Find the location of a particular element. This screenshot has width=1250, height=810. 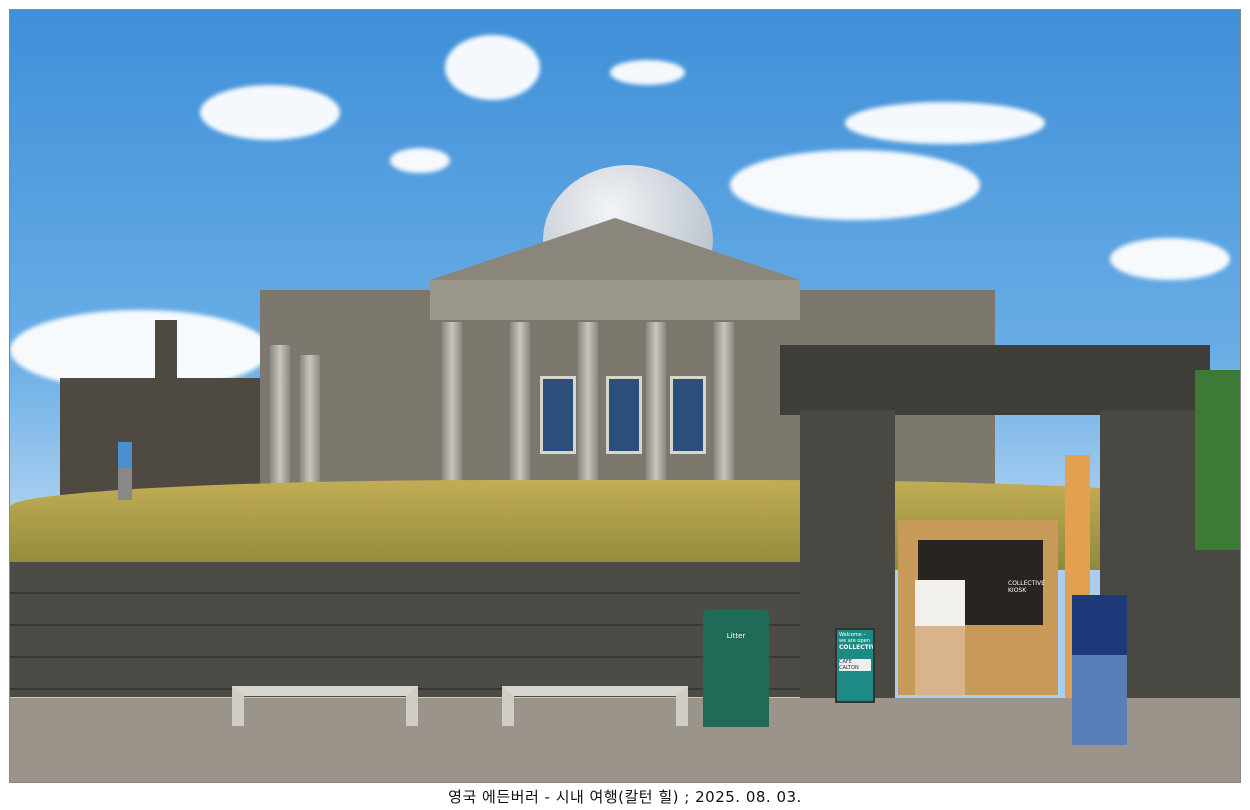

sign-brand: COLLECTIVE is located at coordinates (856, 647).